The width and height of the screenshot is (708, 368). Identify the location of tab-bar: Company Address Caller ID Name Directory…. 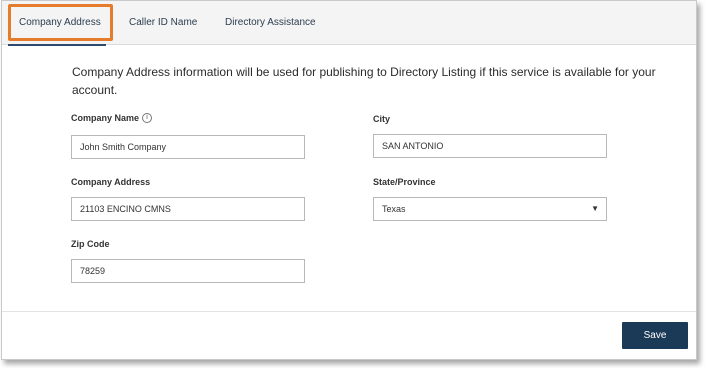
(349, 23).